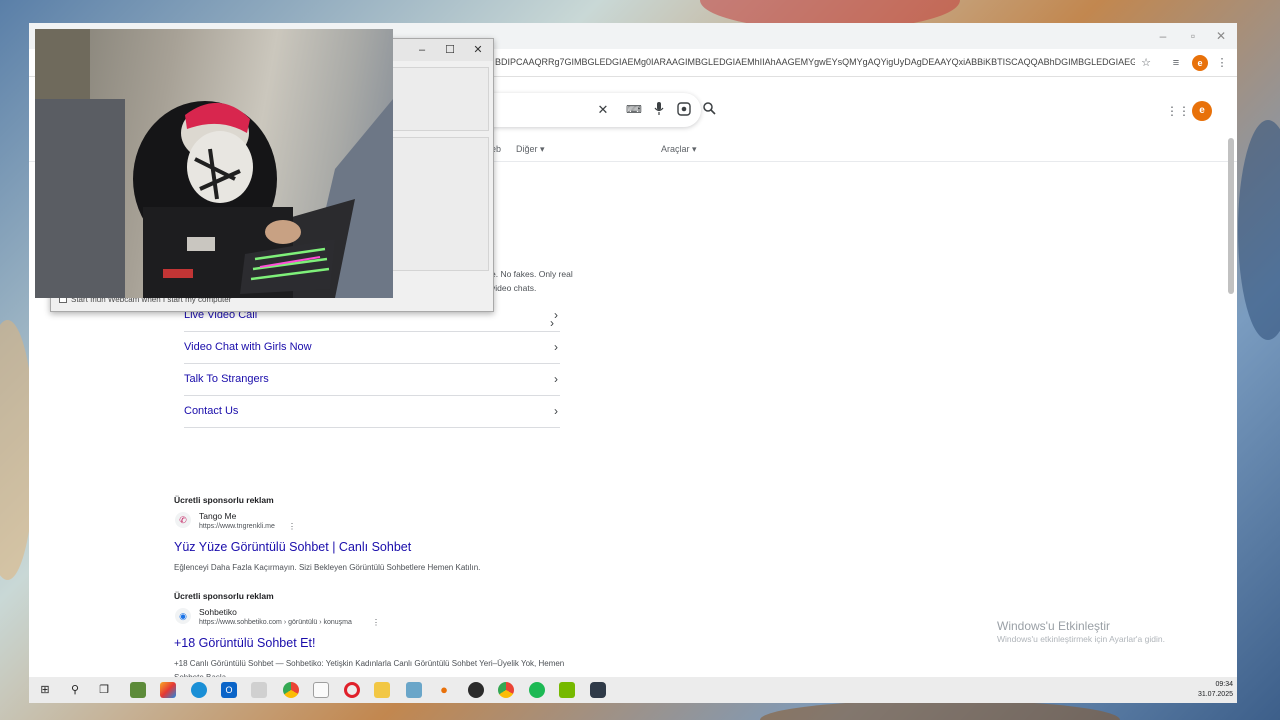 The width and height of the screenshot is (1280, 720). Describe the element at coordinates (1202, 111) in the screenshot. I see `account-avatar: e` at that location.